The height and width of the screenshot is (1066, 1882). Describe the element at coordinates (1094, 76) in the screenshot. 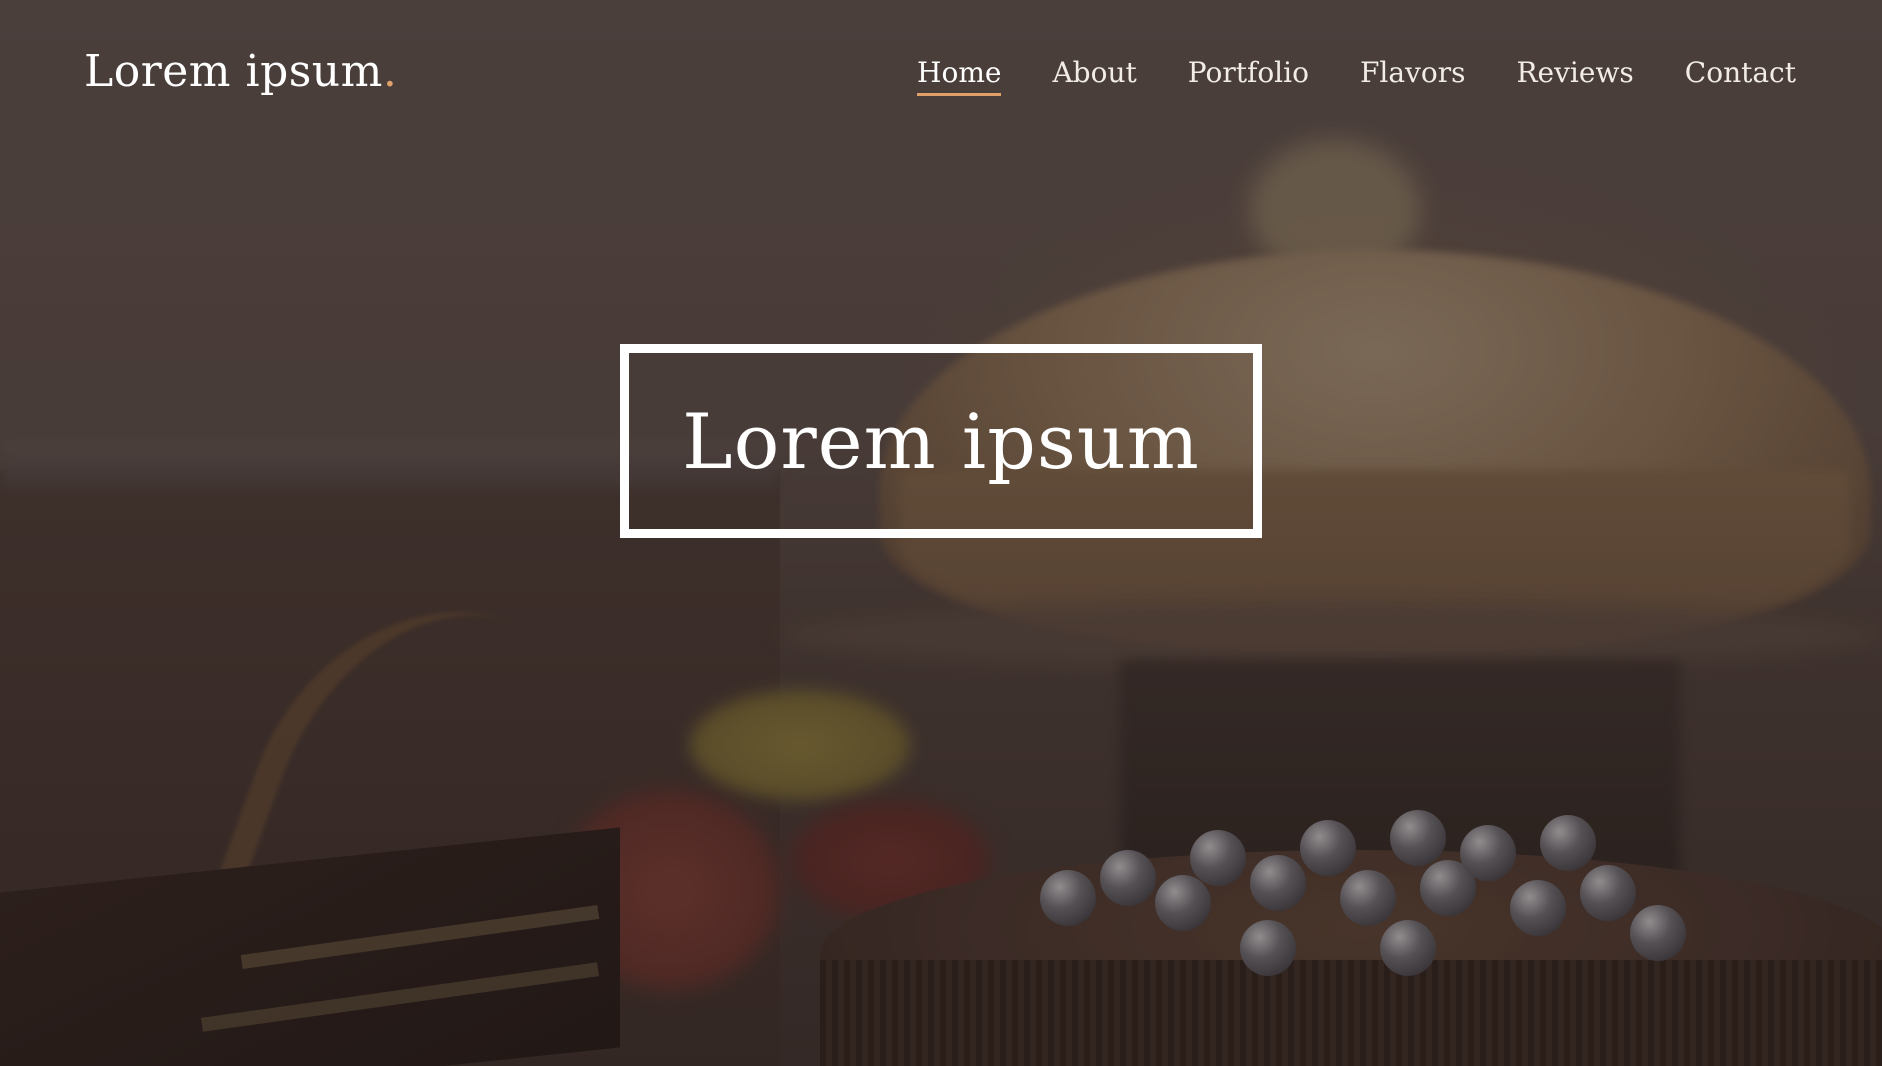

I see `nav-link-about: About` at that location.